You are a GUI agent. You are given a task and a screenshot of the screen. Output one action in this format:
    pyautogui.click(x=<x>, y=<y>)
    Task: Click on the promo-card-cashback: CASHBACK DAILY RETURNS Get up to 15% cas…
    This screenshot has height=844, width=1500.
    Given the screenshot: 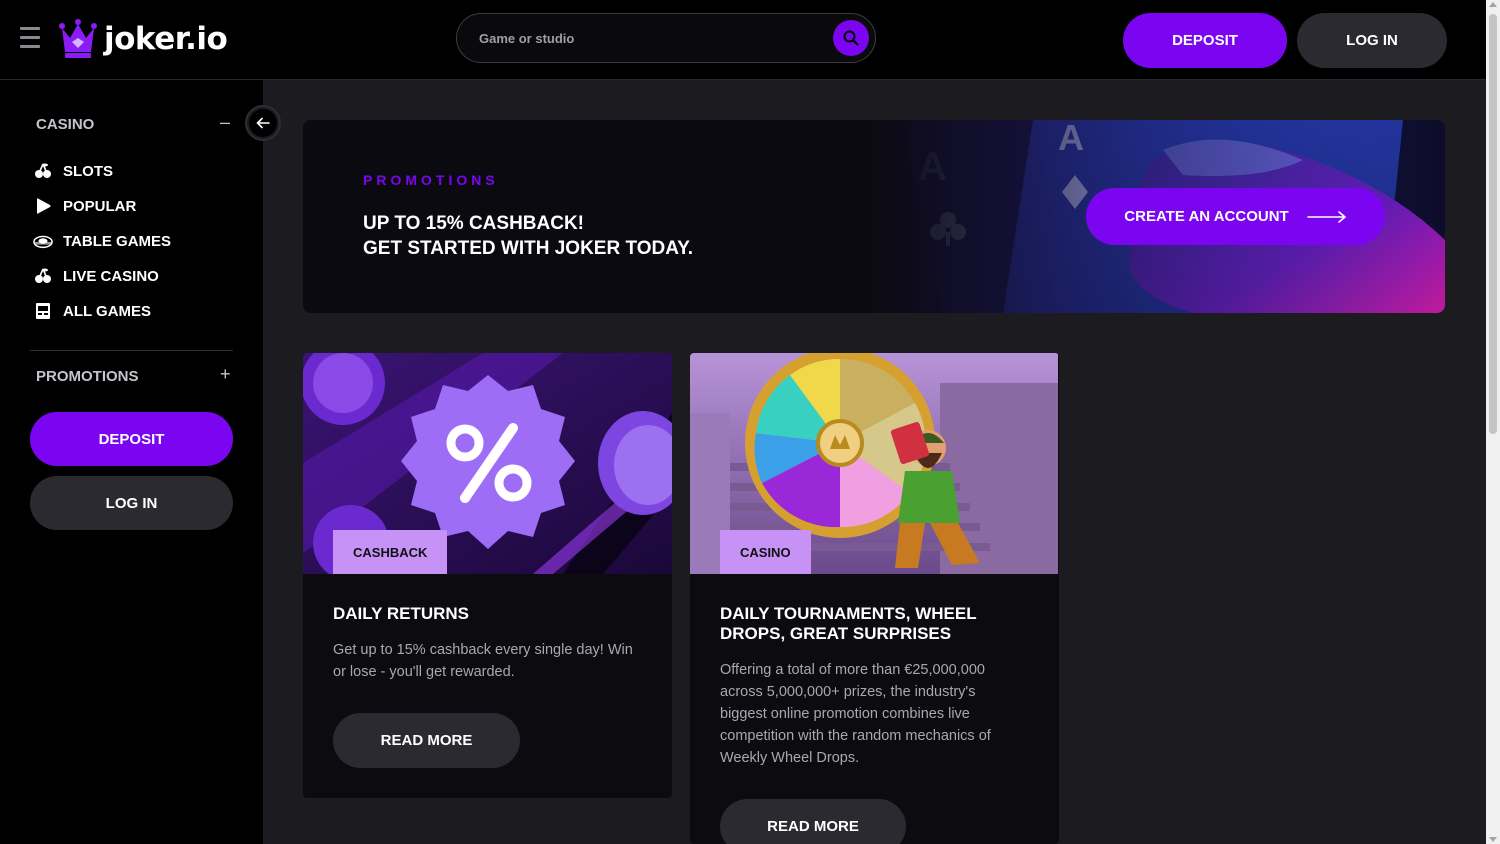 What is the action you would take?
    pyautogui.click(x=487, y=575)
    